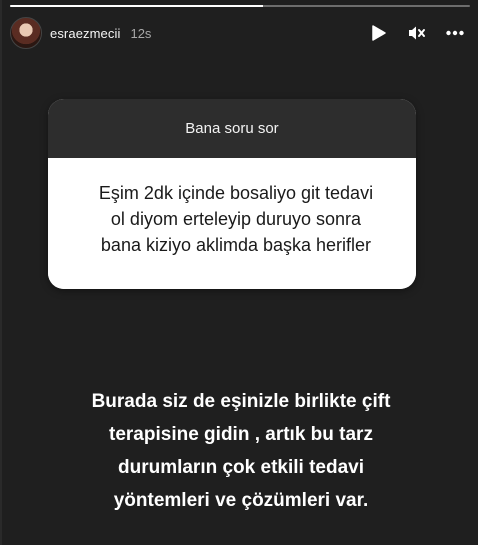 This screenshot has height=545, width=478. I want to click on story-progress-fill, so click(136, 6).